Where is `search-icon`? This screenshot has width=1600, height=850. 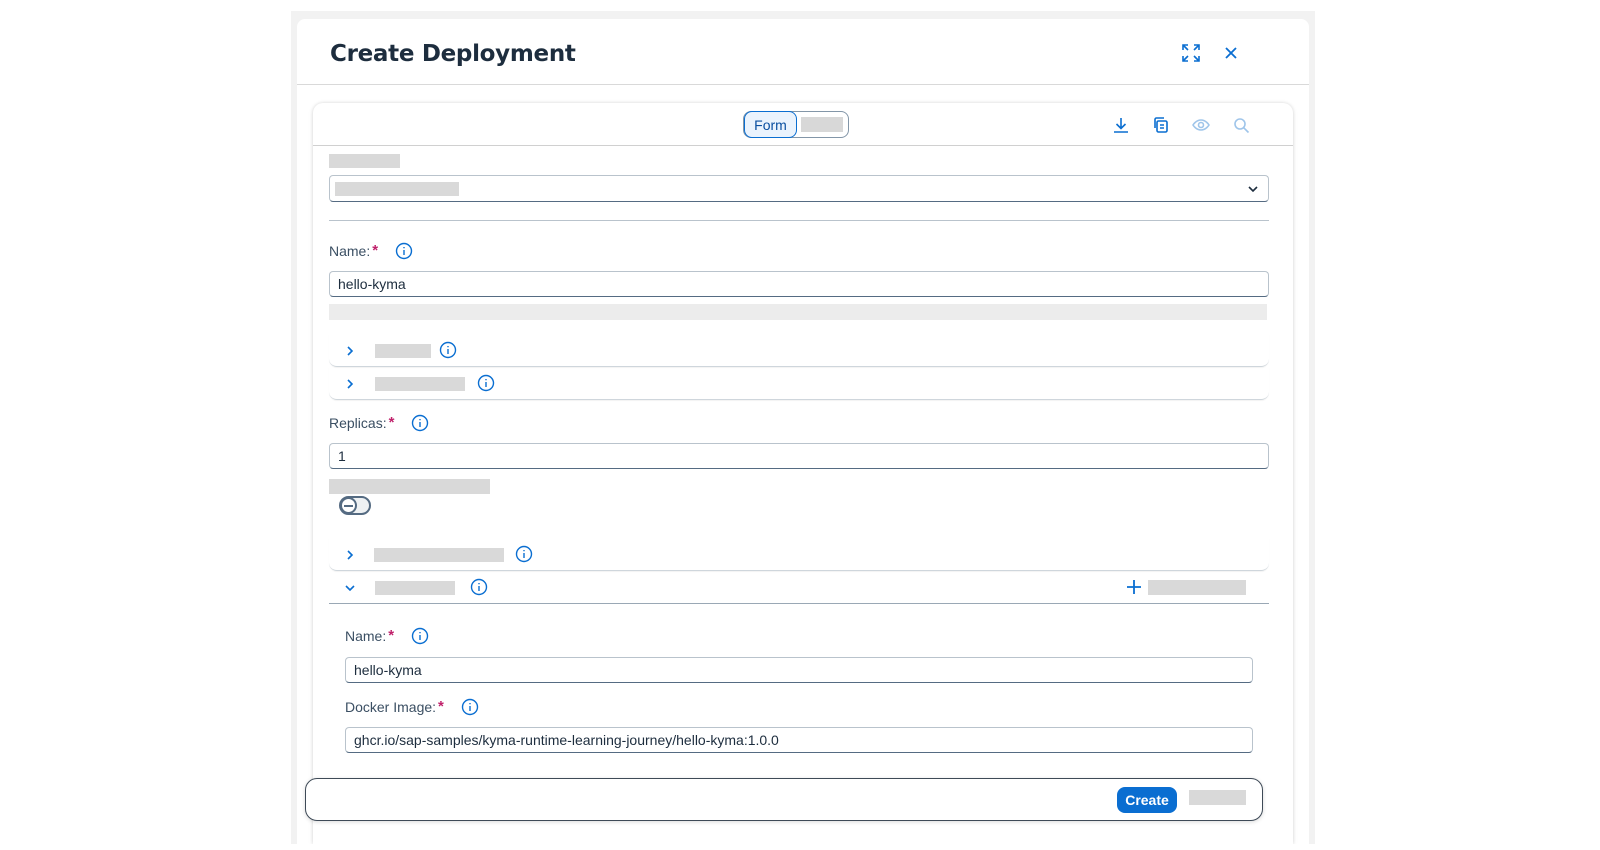
search-icon is located at coordinates (1241, 125).